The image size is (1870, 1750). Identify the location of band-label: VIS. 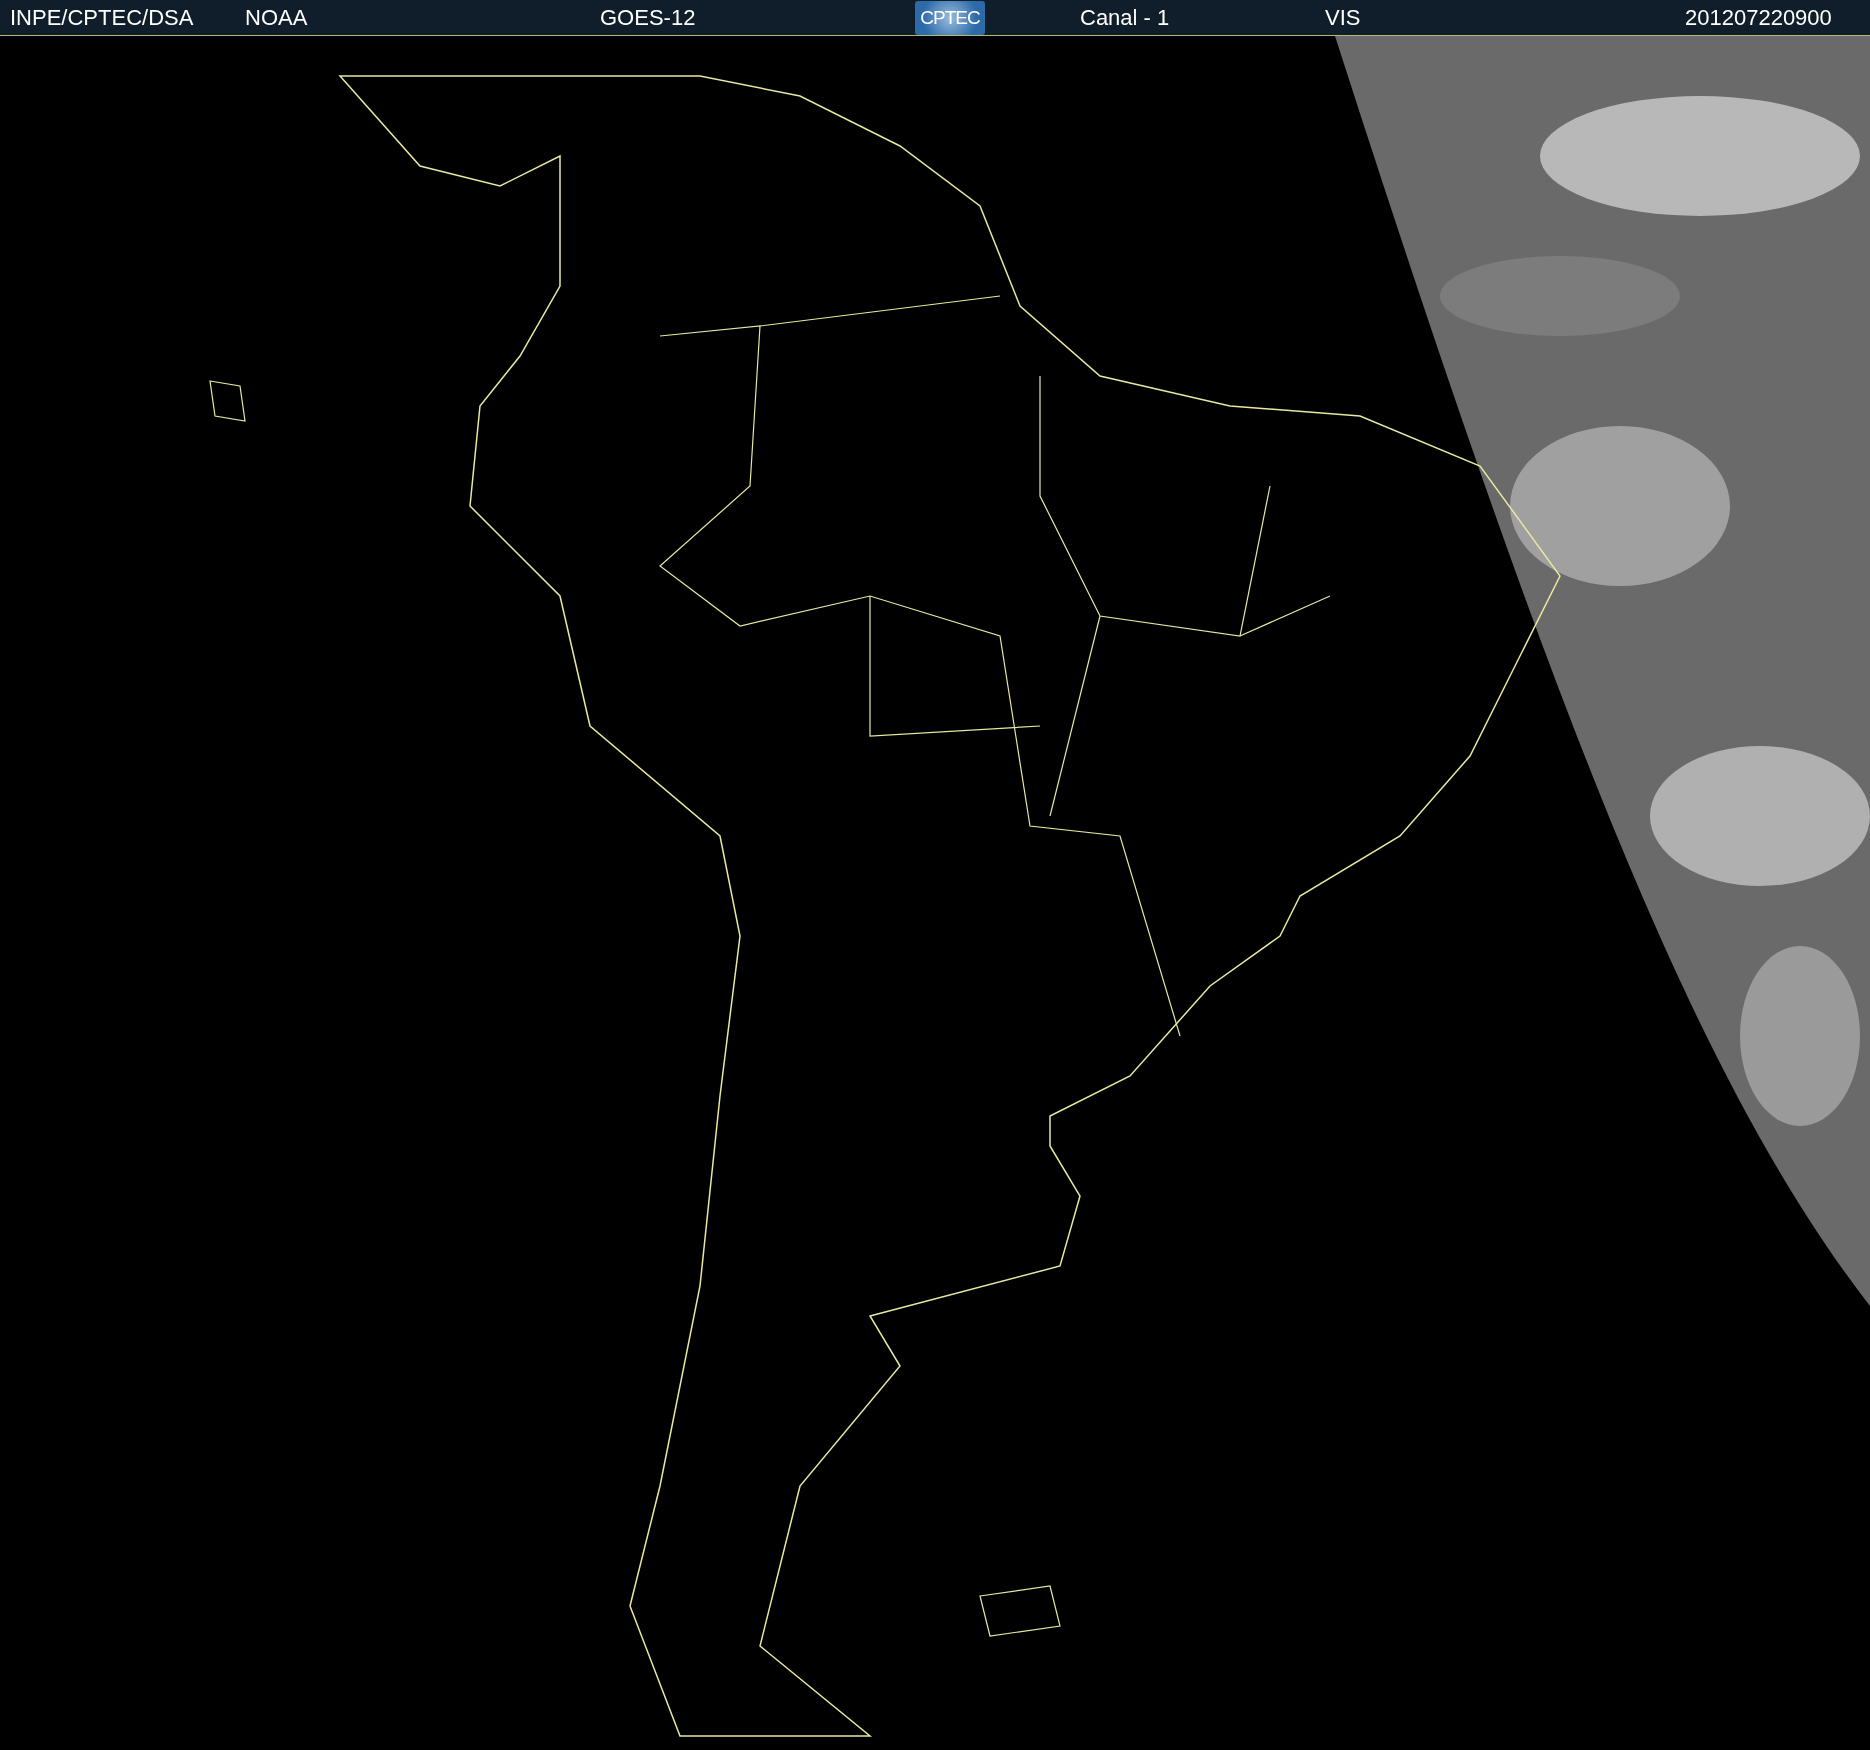
(1343, 17).